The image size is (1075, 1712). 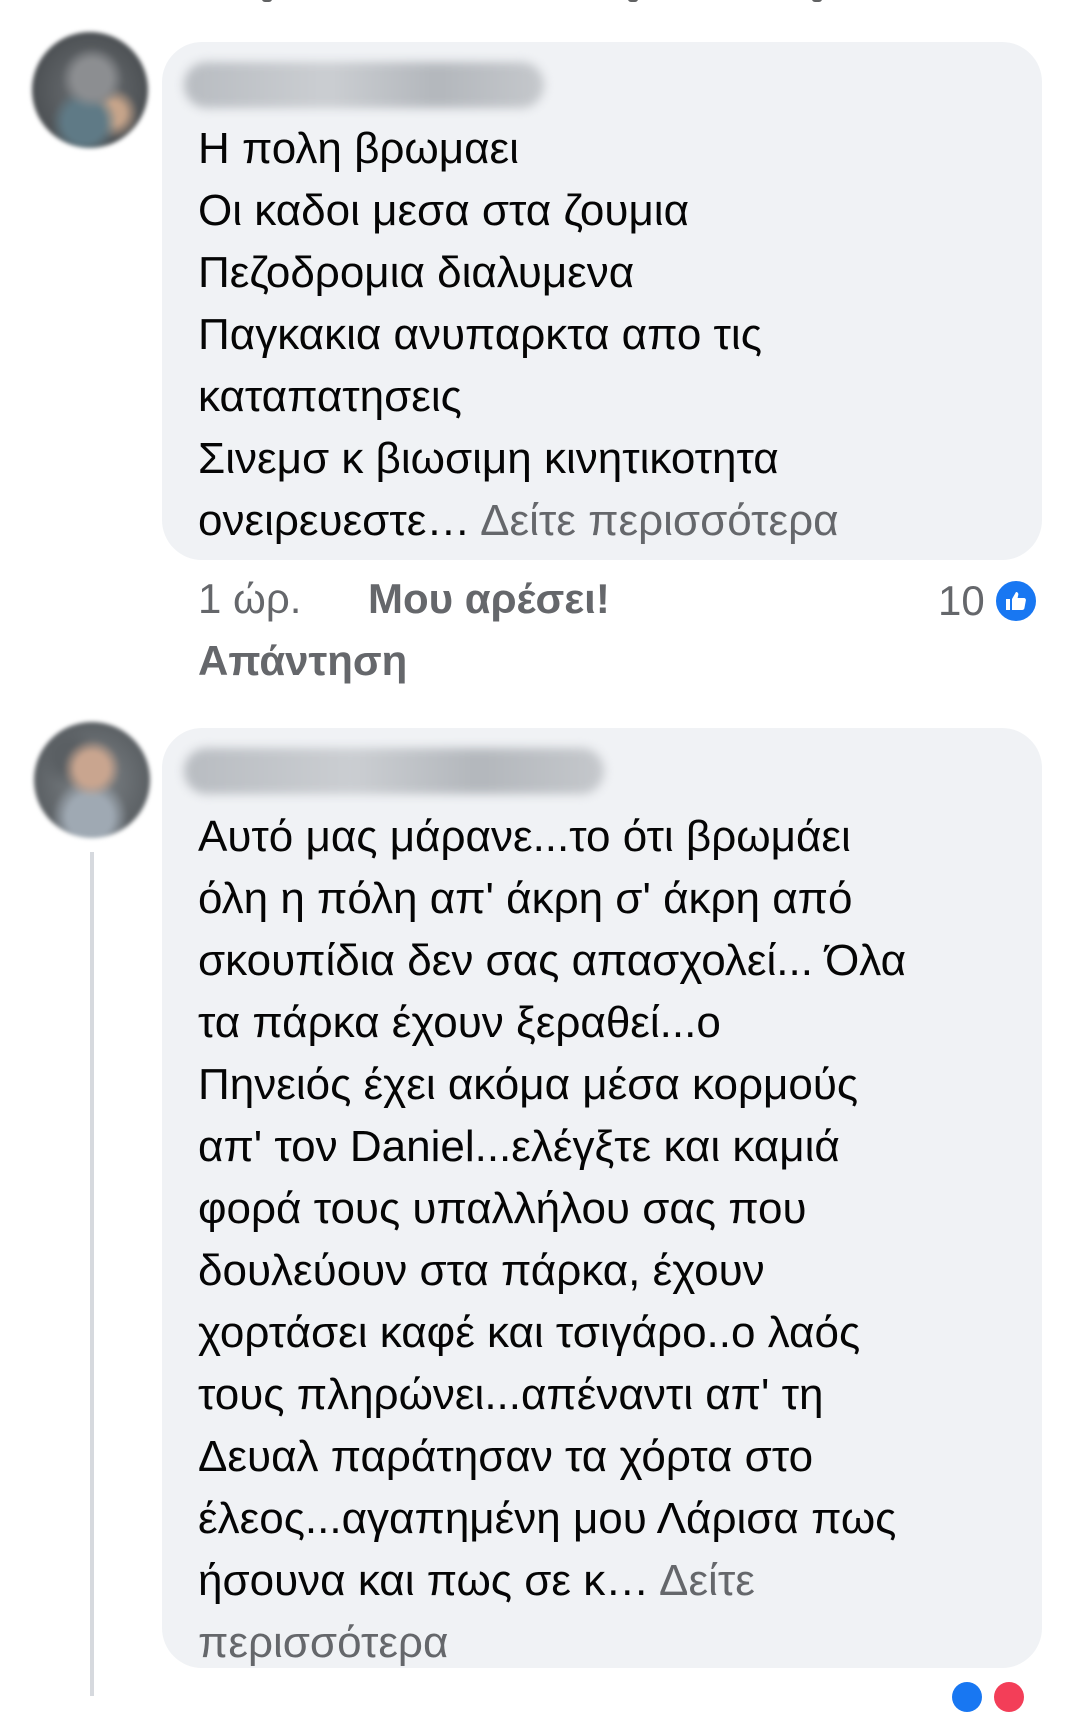 I want to click on see-more-link: Δείτε, so click(x=707, y=1580).